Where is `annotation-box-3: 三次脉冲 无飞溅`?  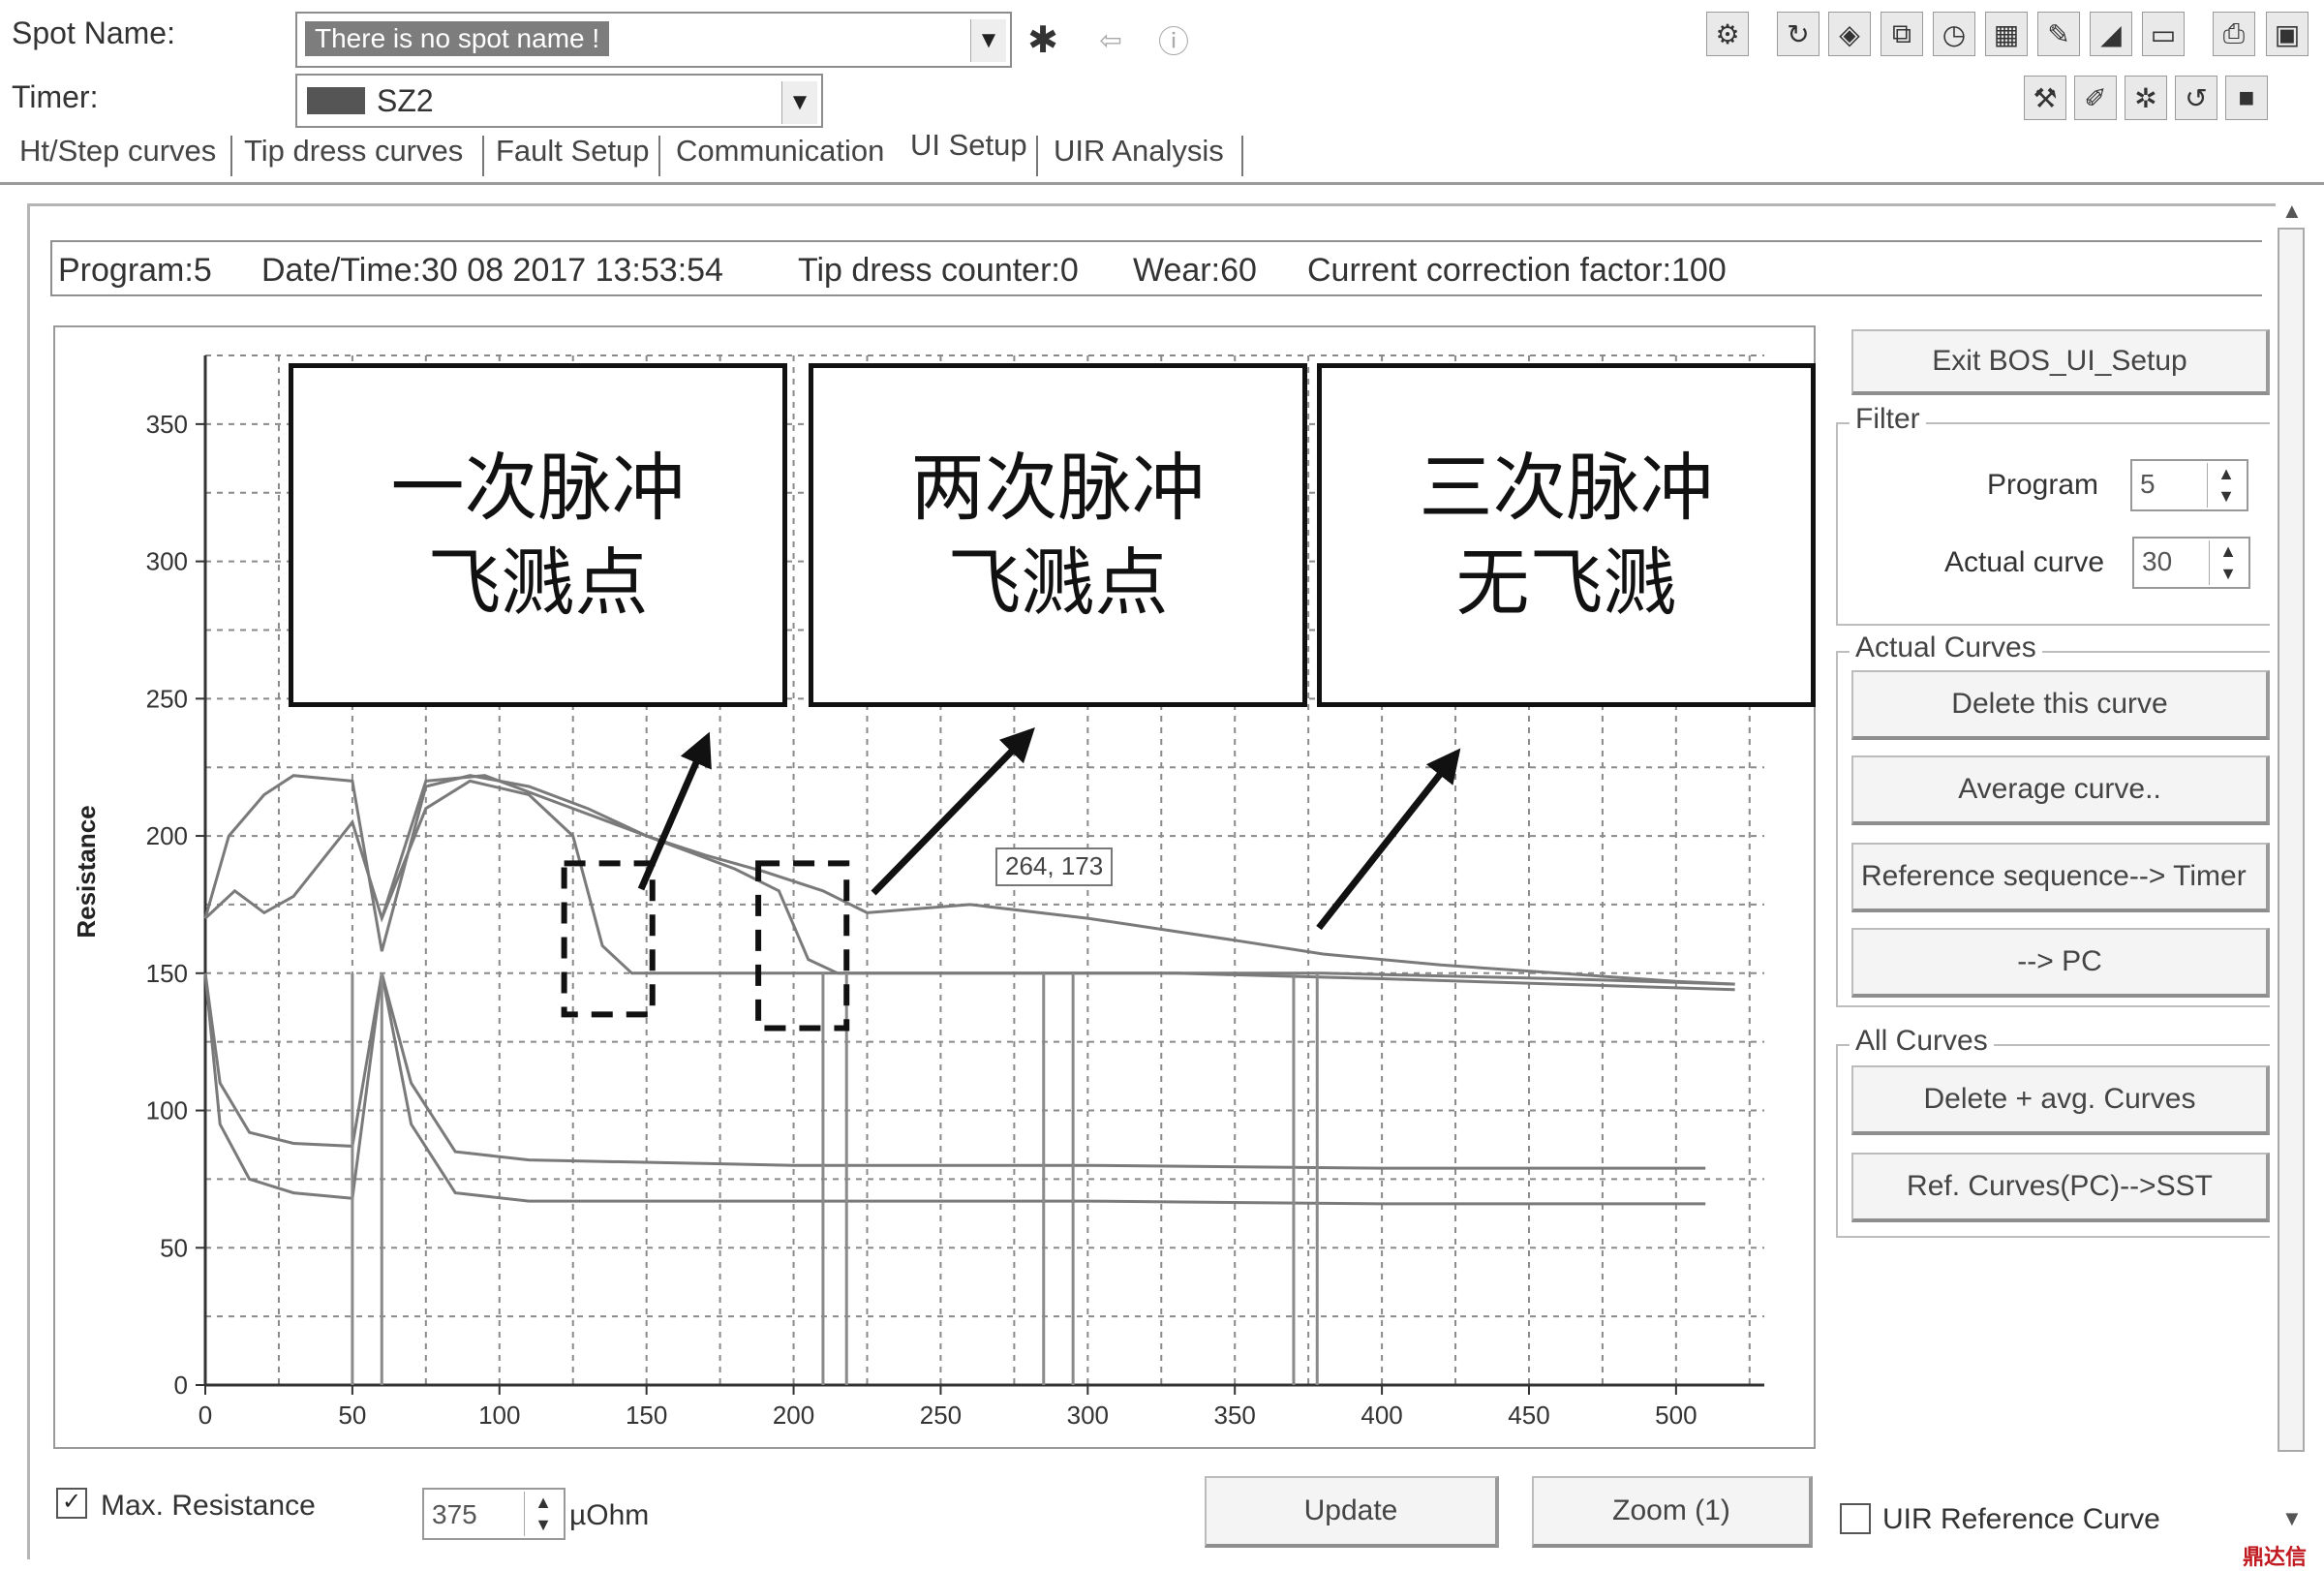
annotation-box-3: 三次脉冲 无飞溅 is located at coordinates (1567, 535).